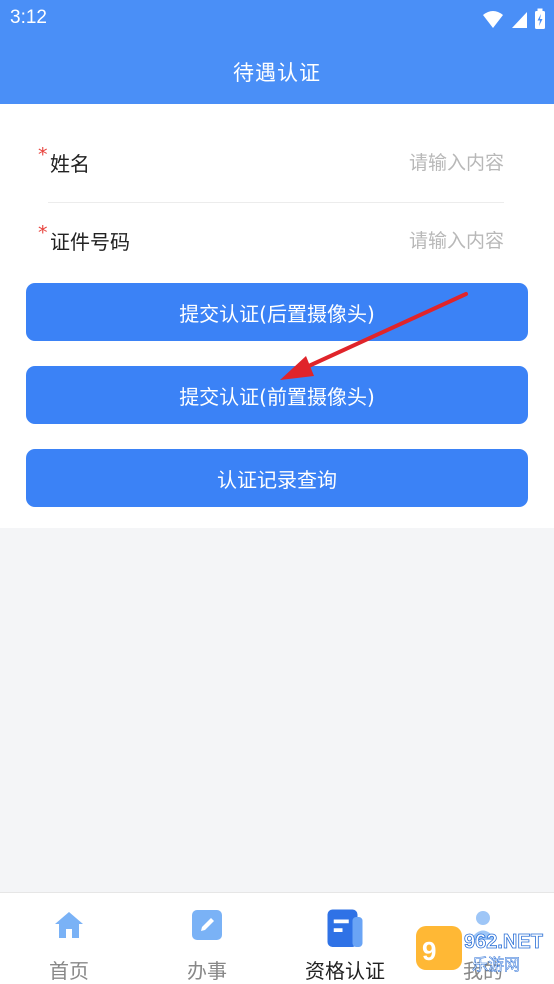 Image resolution: width=554 pixels, height=984 pixels. Describe the element at coordinates (207, 925) in the screenshot. I see `edit-icon` at that location.